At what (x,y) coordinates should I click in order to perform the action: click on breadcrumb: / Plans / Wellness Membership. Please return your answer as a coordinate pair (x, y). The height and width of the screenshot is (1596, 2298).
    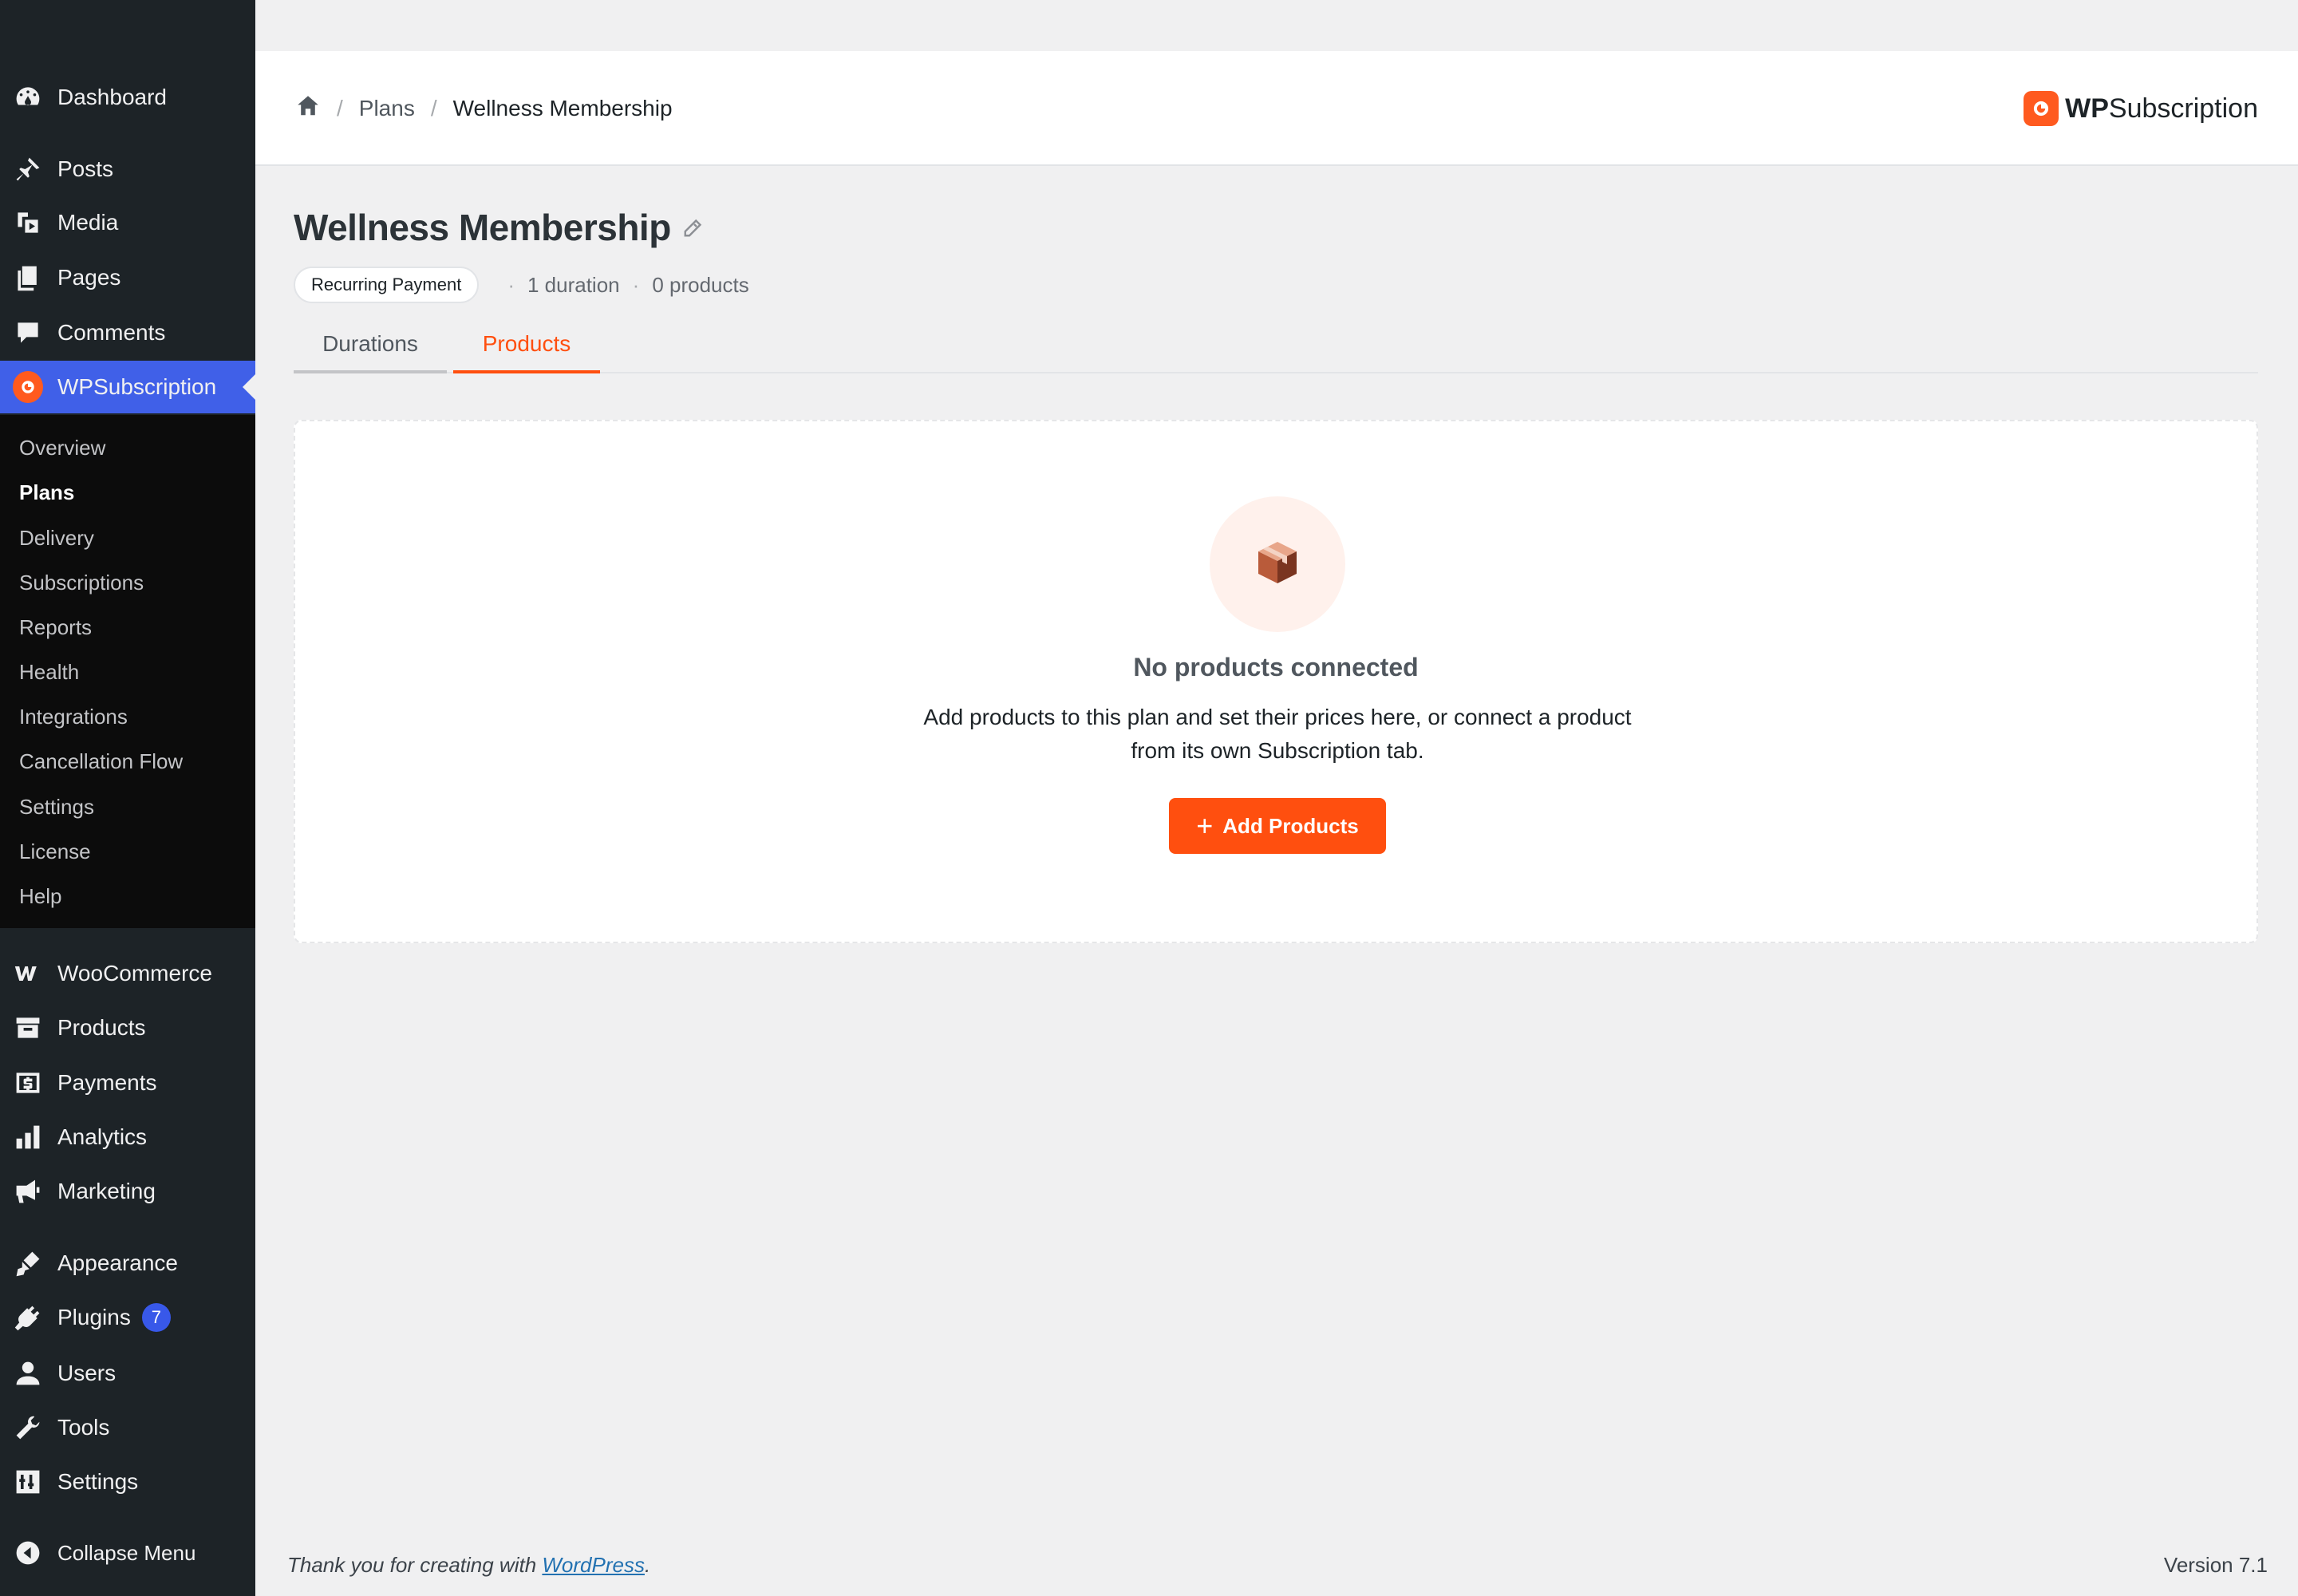
    Looking at the image, I should click on (484, 108).